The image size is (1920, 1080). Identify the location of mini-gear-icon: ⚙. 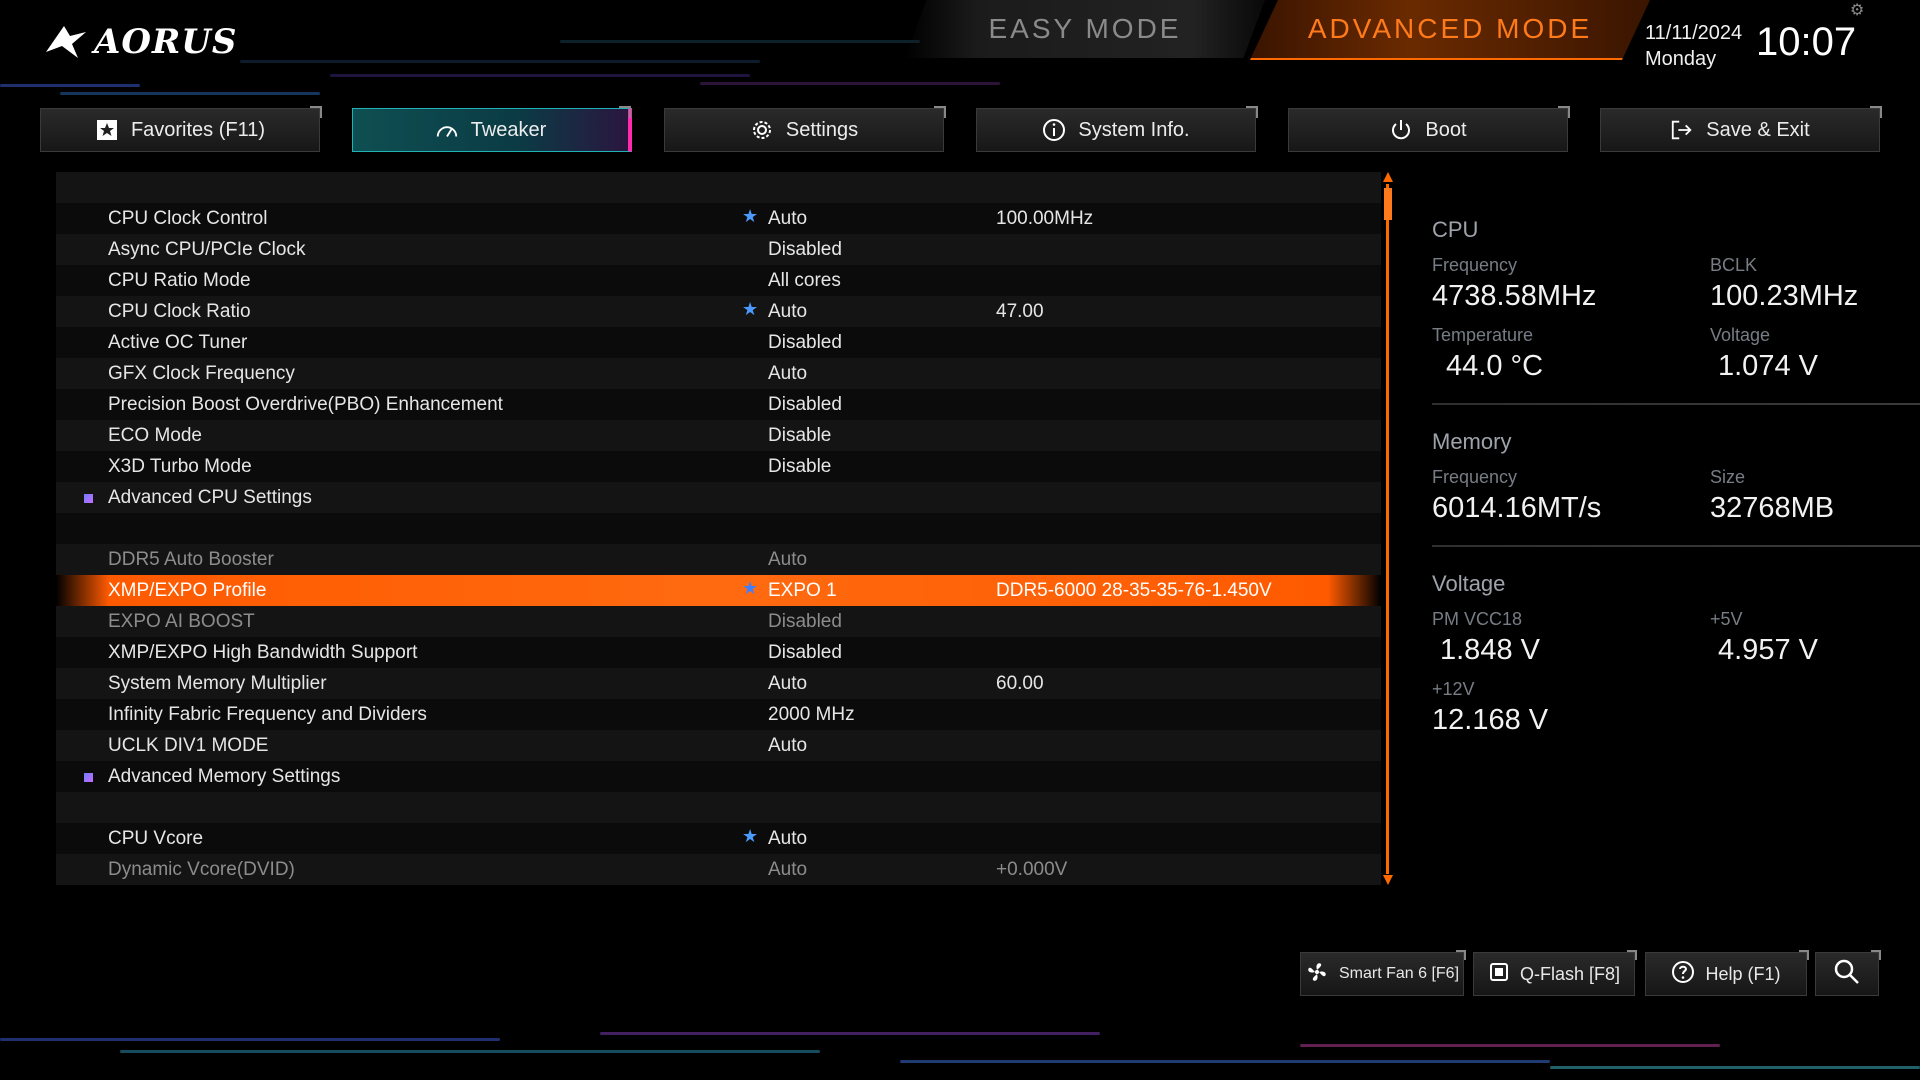
(1857, 9).